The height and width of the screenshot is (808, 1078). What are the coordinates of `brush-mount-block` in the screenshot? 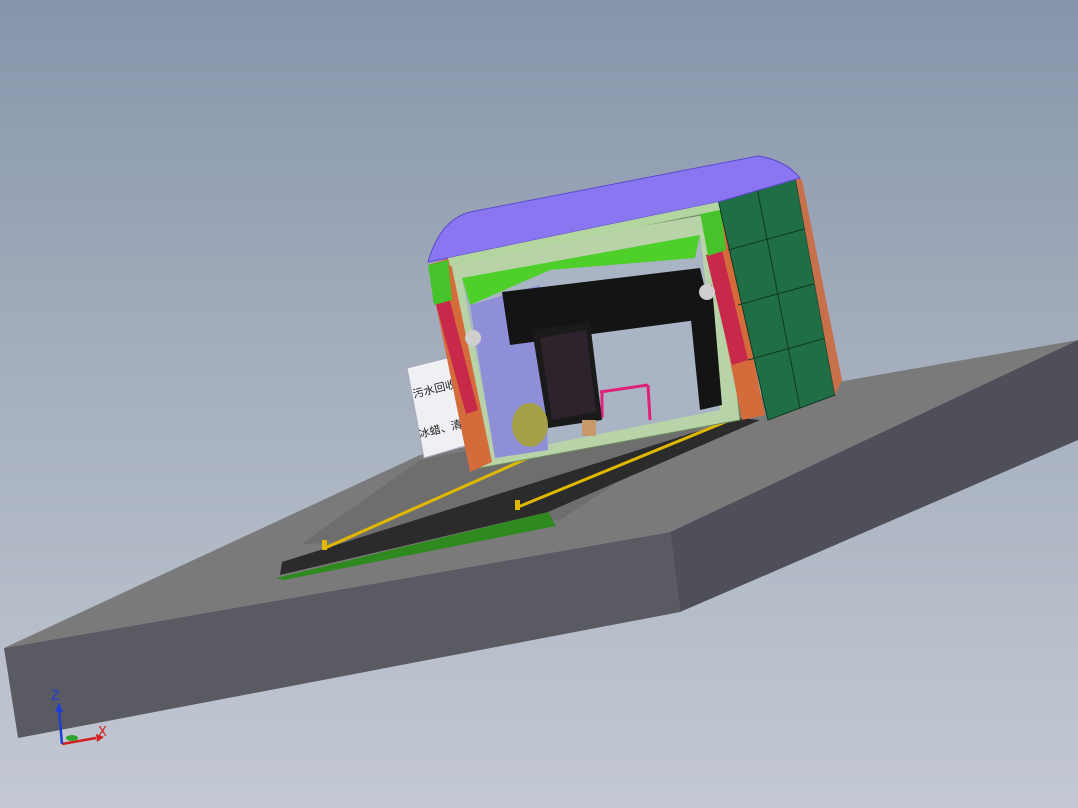 It's located at (589, 428).